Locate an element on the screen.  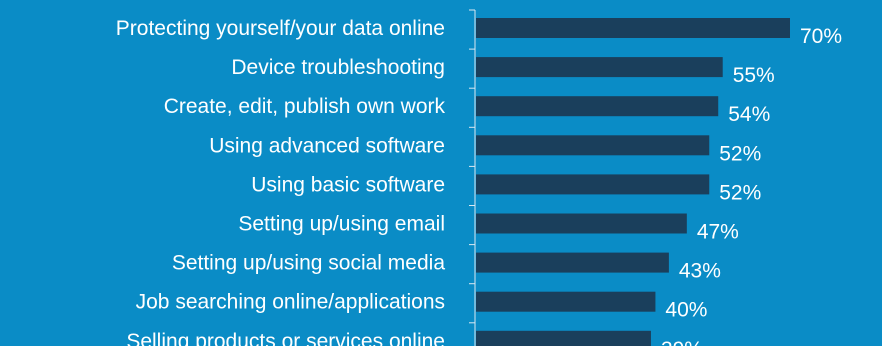
category-label: Setting up/using social media is located at coordinates (308, 263).